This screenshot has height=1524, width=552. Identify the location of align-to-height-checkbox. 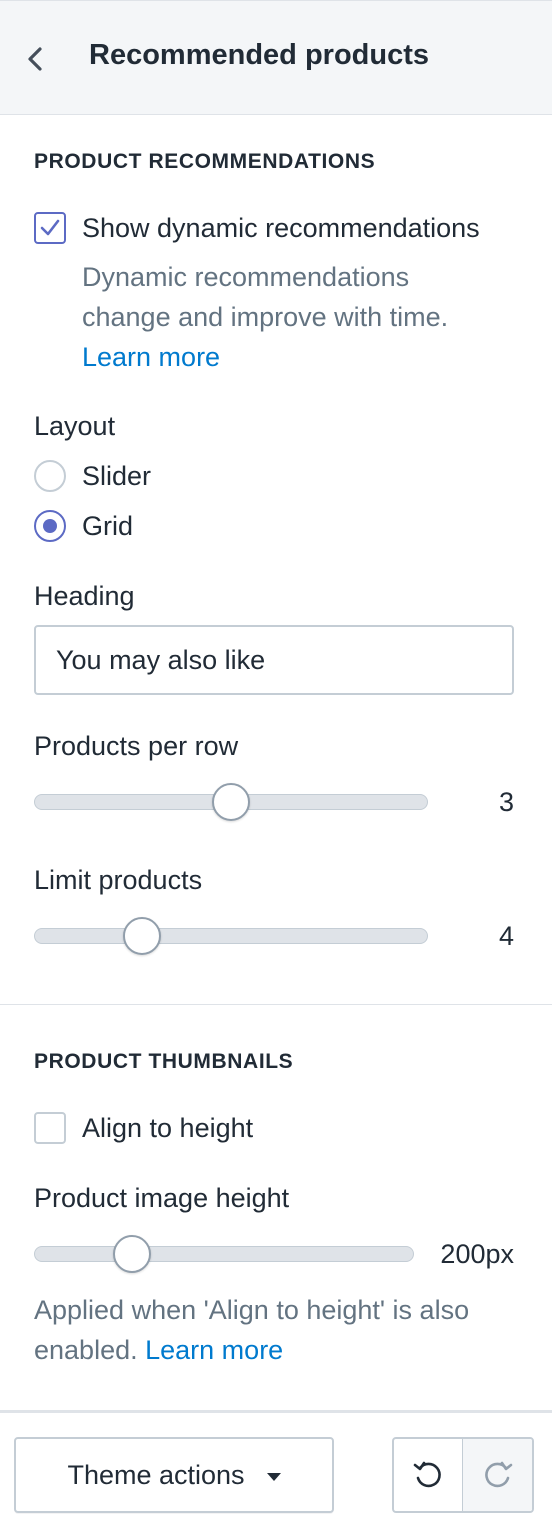
(50, 1128).